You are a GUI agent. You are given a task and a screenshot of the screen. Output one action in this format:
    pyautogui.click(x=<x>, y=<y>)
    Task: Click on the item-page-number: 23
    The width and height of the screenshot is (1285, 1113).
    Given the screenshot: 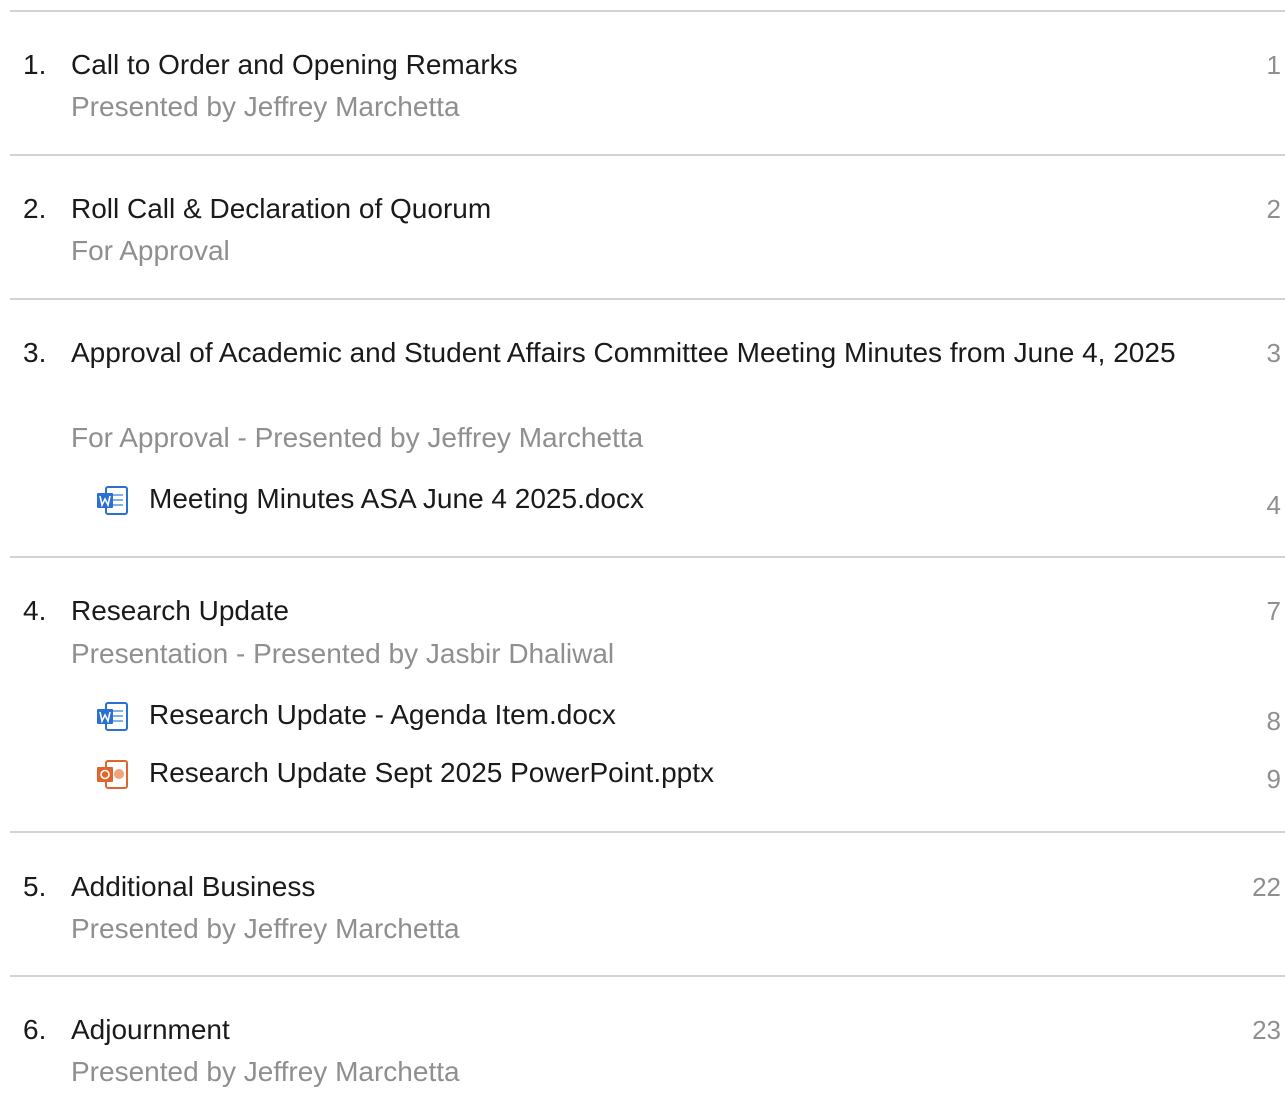 What is the action you would take?
    pyautogui.click(x=1266, y=1030)
    